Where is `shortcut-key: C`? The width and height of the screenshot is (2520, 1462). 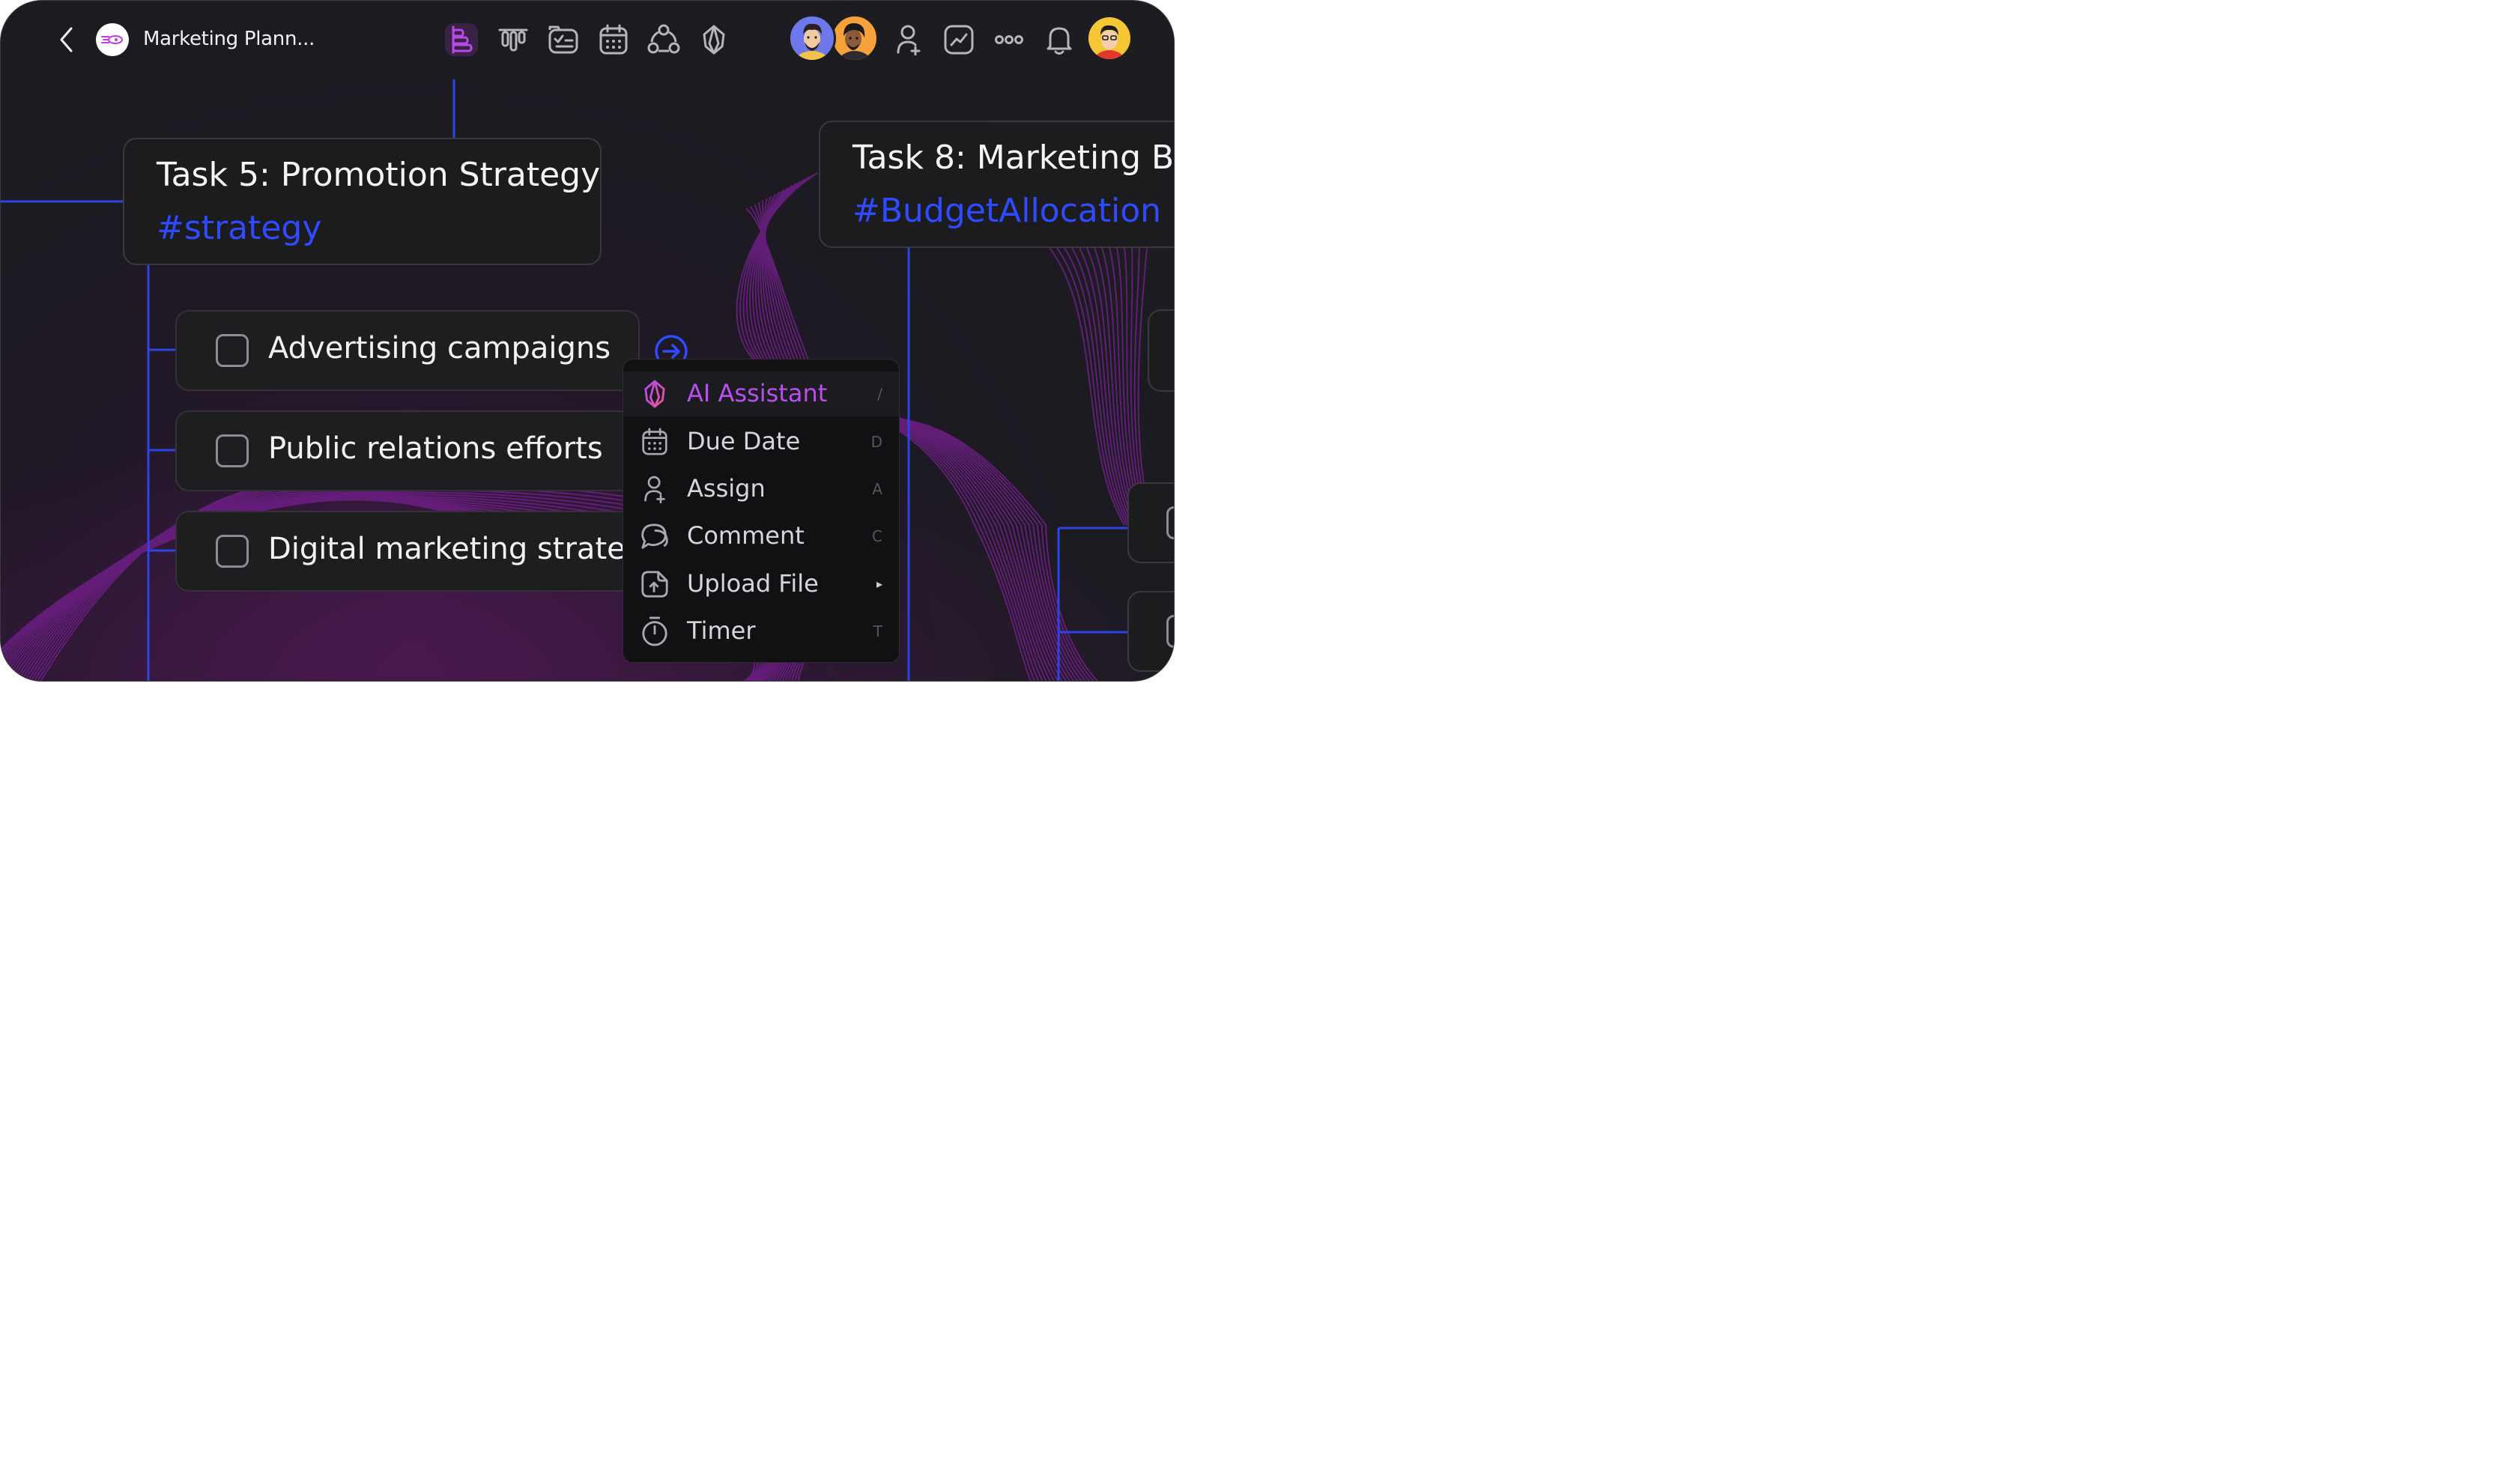 shortcut-key: C is located at coordinates (877, 536).